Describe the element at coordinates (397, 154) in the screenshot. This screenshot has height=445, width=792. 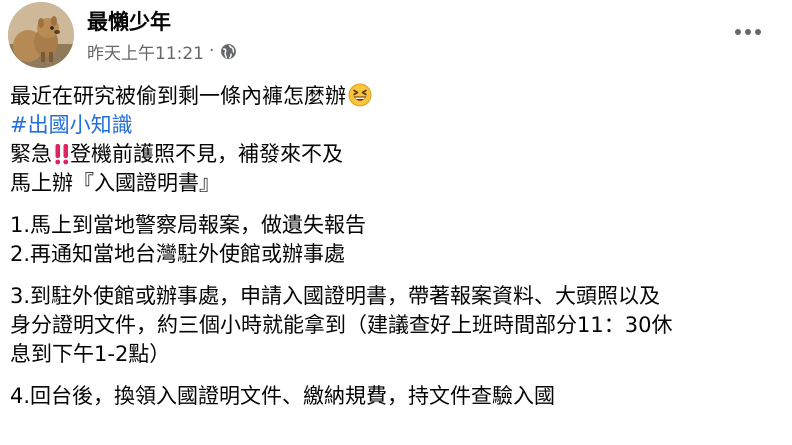
I see `post-line-3: 緊急 登機前護照不見，補發來不及` at that location.